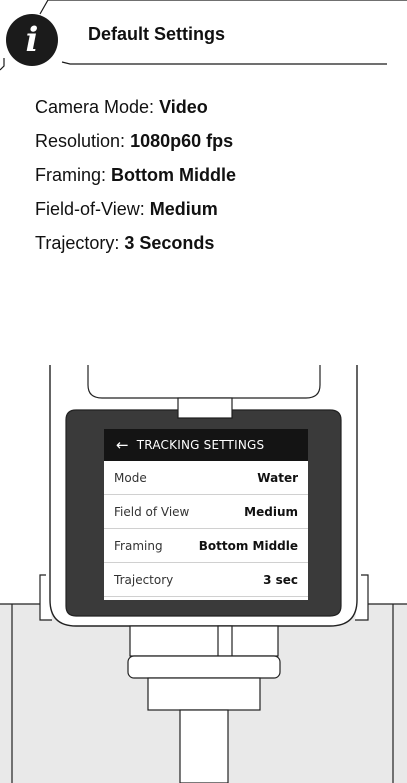 Image resolution: width=407 pixels, height=783 pixels. I want to click on setting-trajectory: Trajectory: 3 Seconds, so click(135, 248).